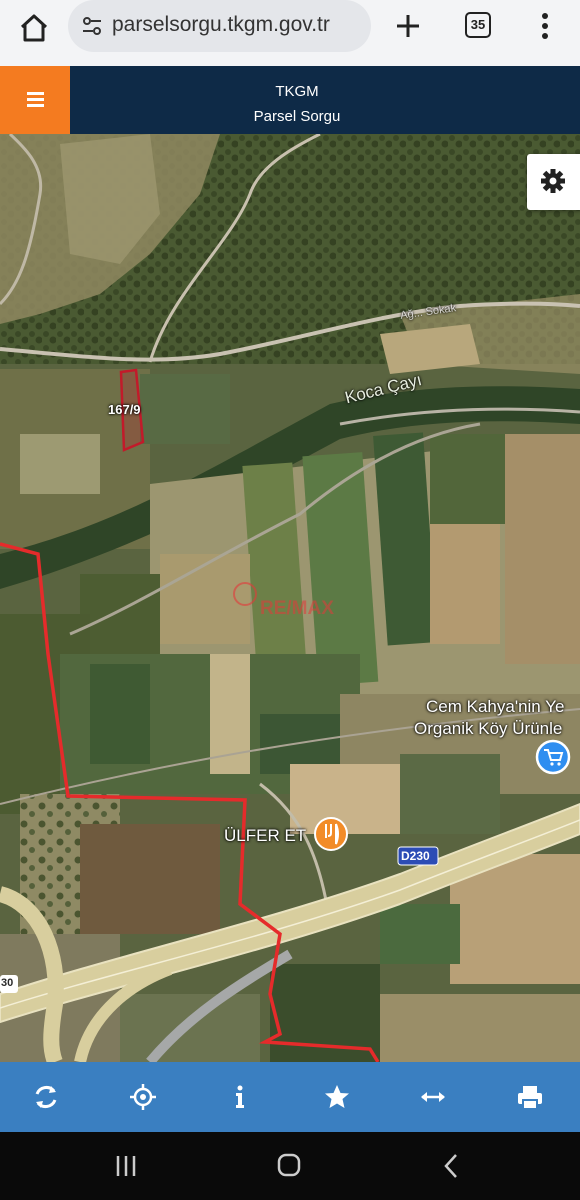 The width and height of the screenshot is (580, 1200). I want to click on plus-icon, so click(408, 26).